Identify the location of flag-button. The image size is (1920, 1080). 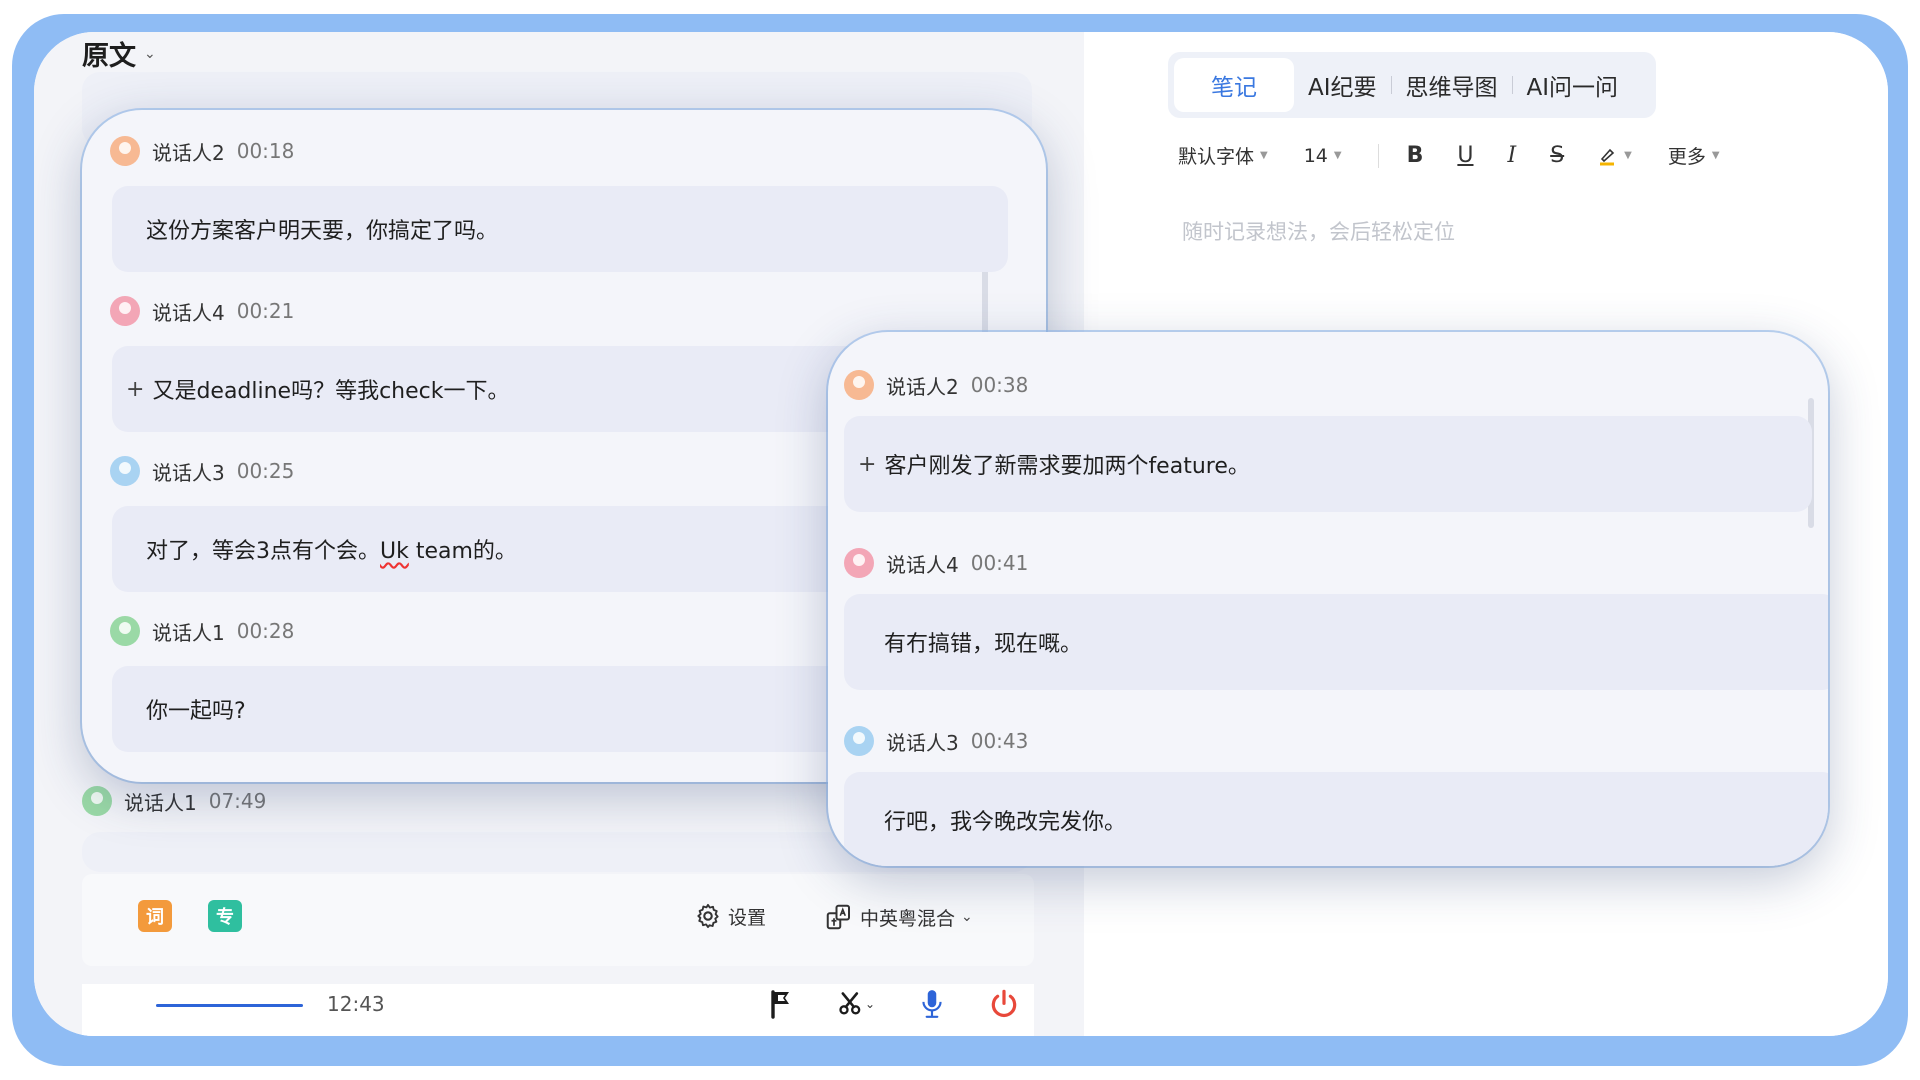
(782, 1004).